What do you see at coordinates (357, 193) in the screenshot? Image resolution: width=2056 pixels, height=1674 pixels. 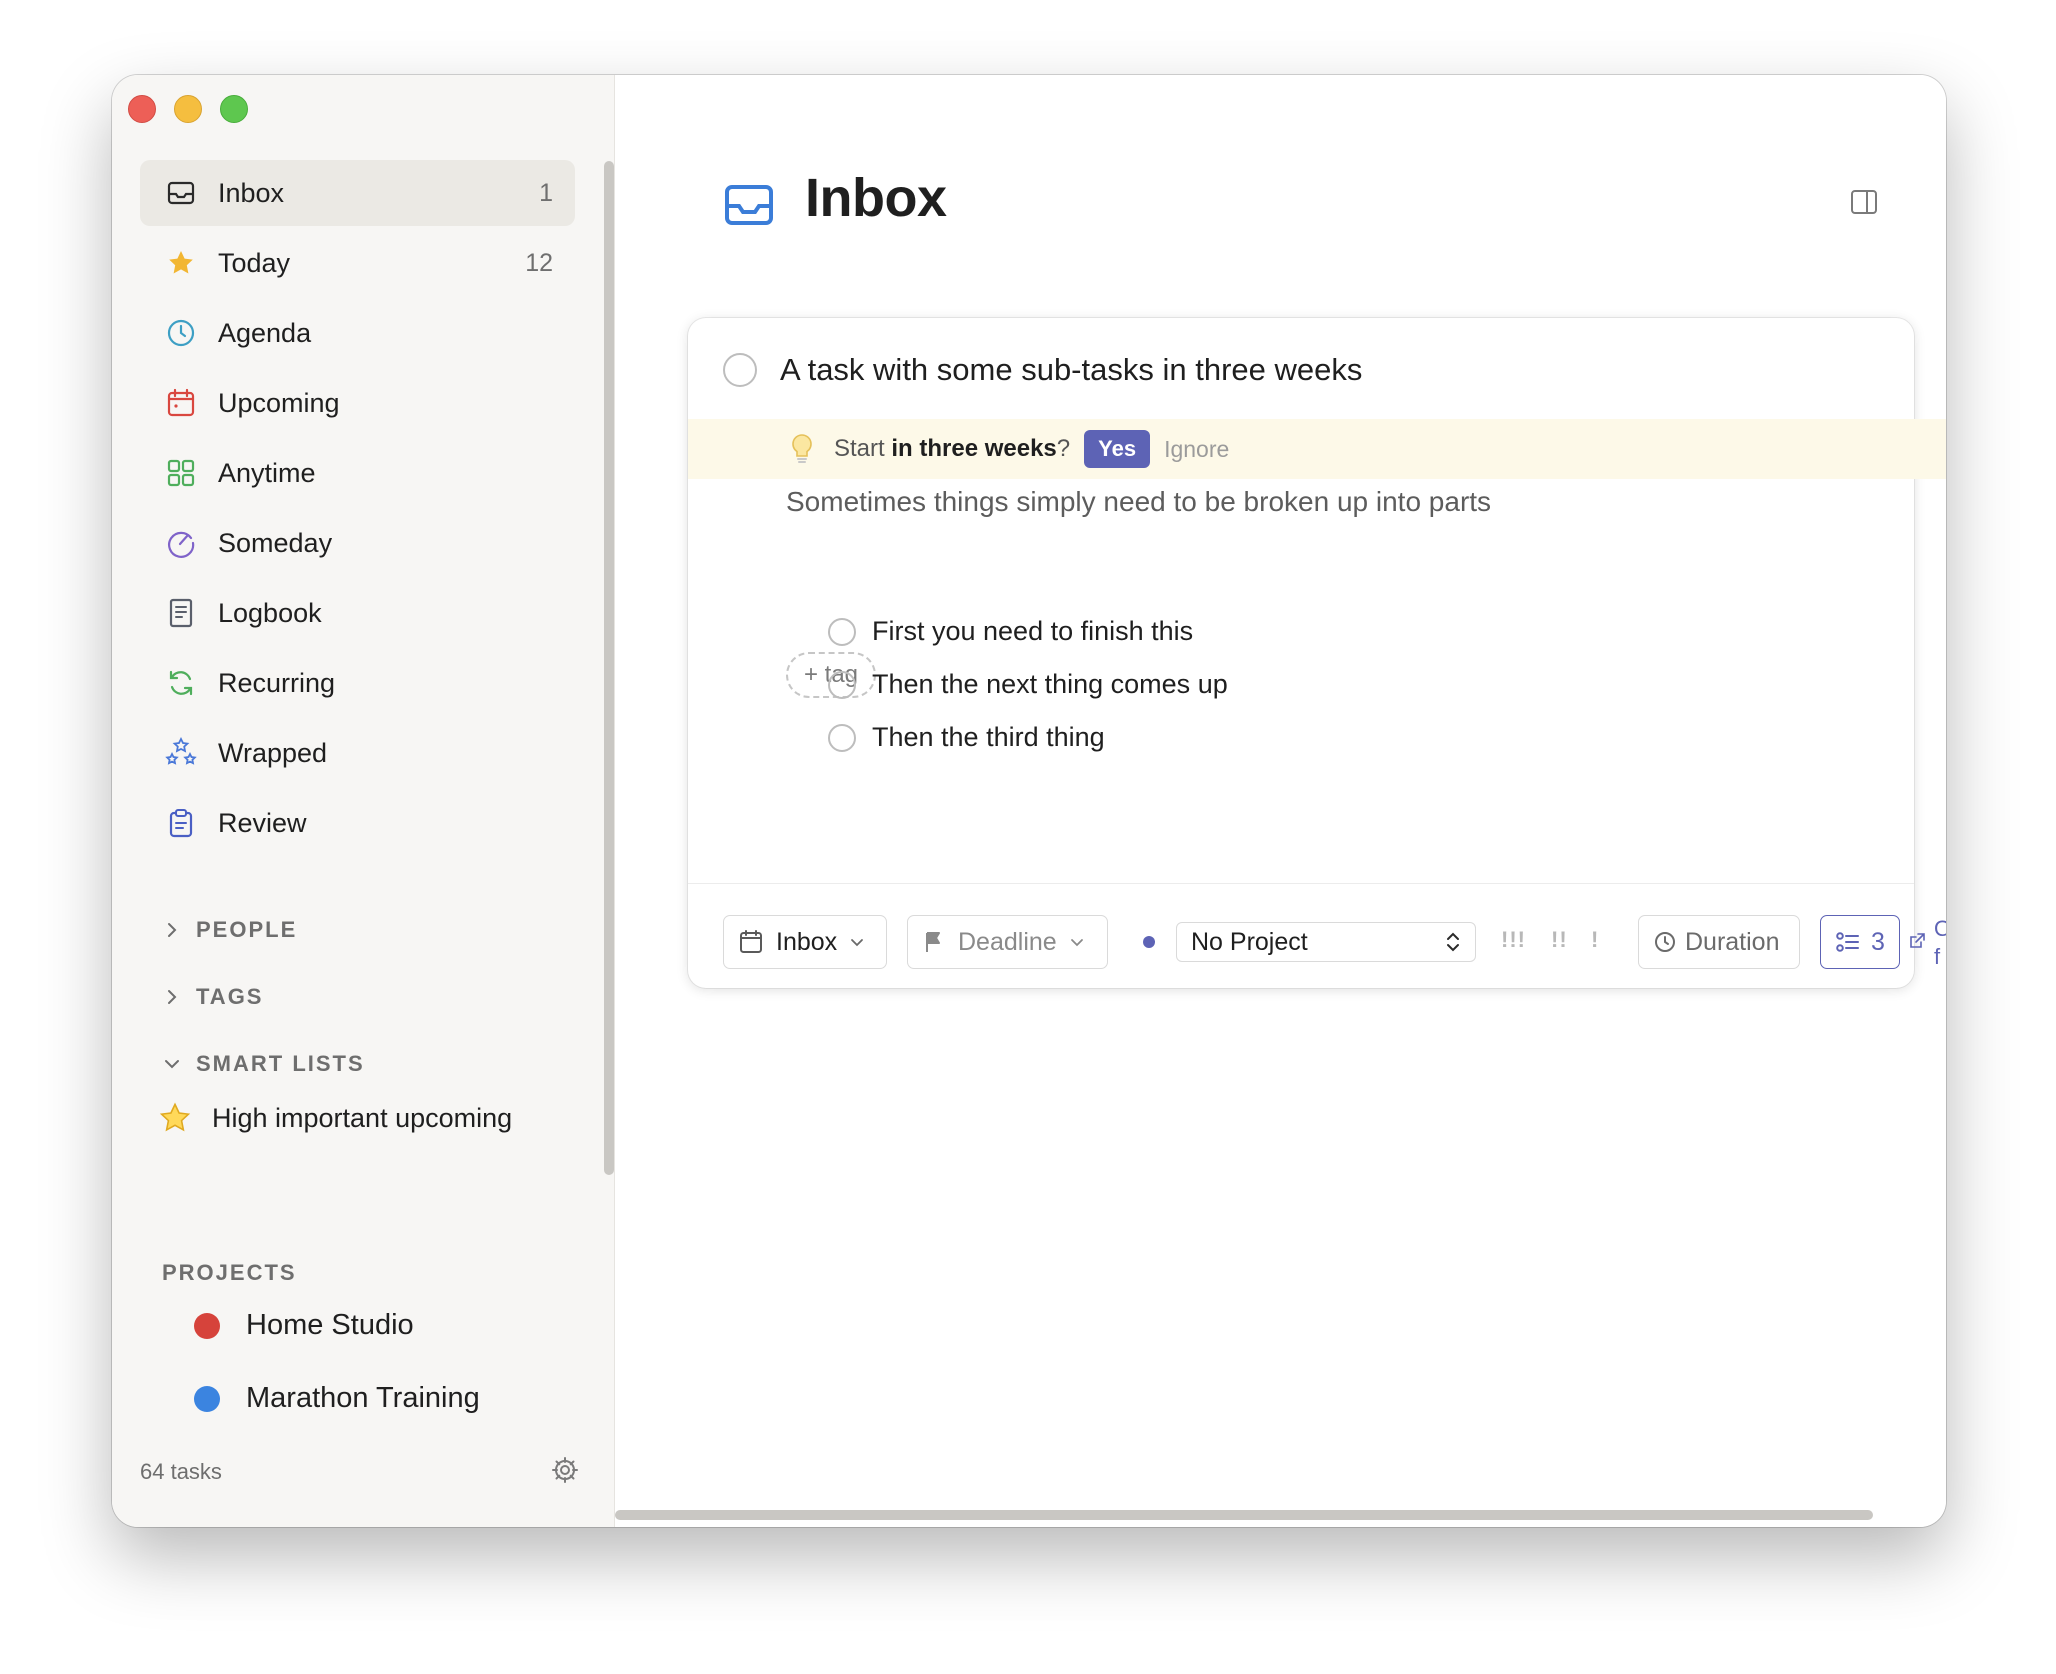 I see `sidebar-item-inbox: Inbox 1` at bounding box center [357, 193].